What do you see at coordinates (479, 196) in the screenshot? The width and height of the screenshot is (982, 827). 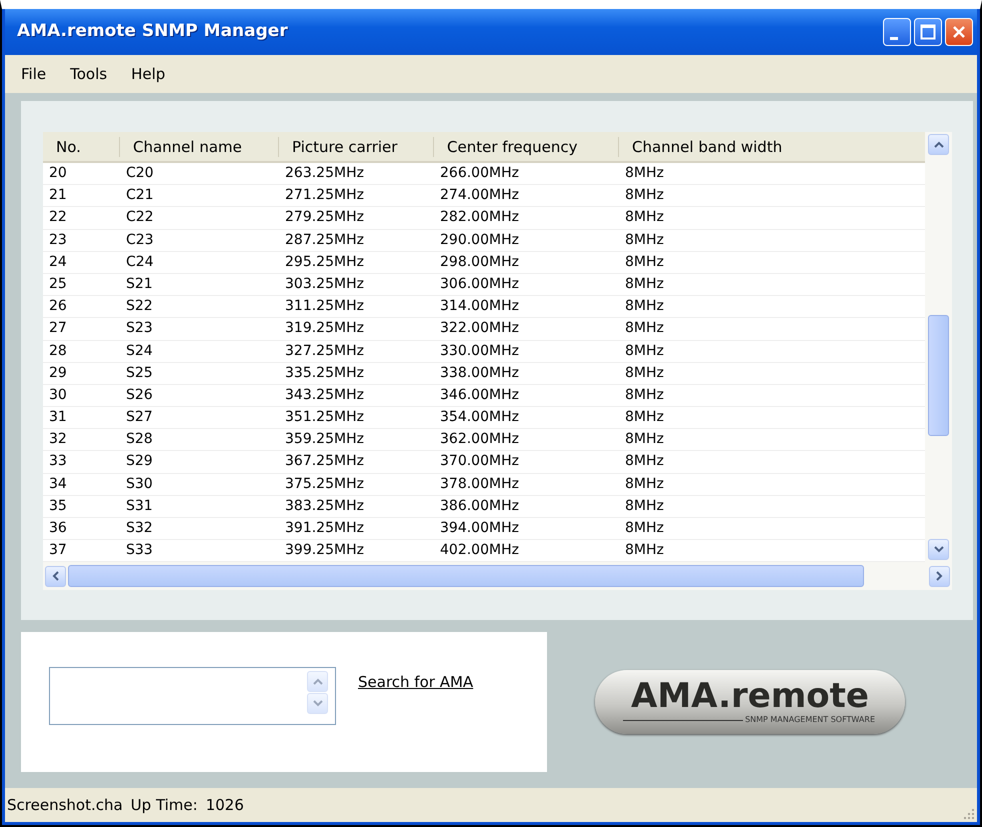 I see `table-cell-text: 274.00MHz` at bounding box center [479, 196].